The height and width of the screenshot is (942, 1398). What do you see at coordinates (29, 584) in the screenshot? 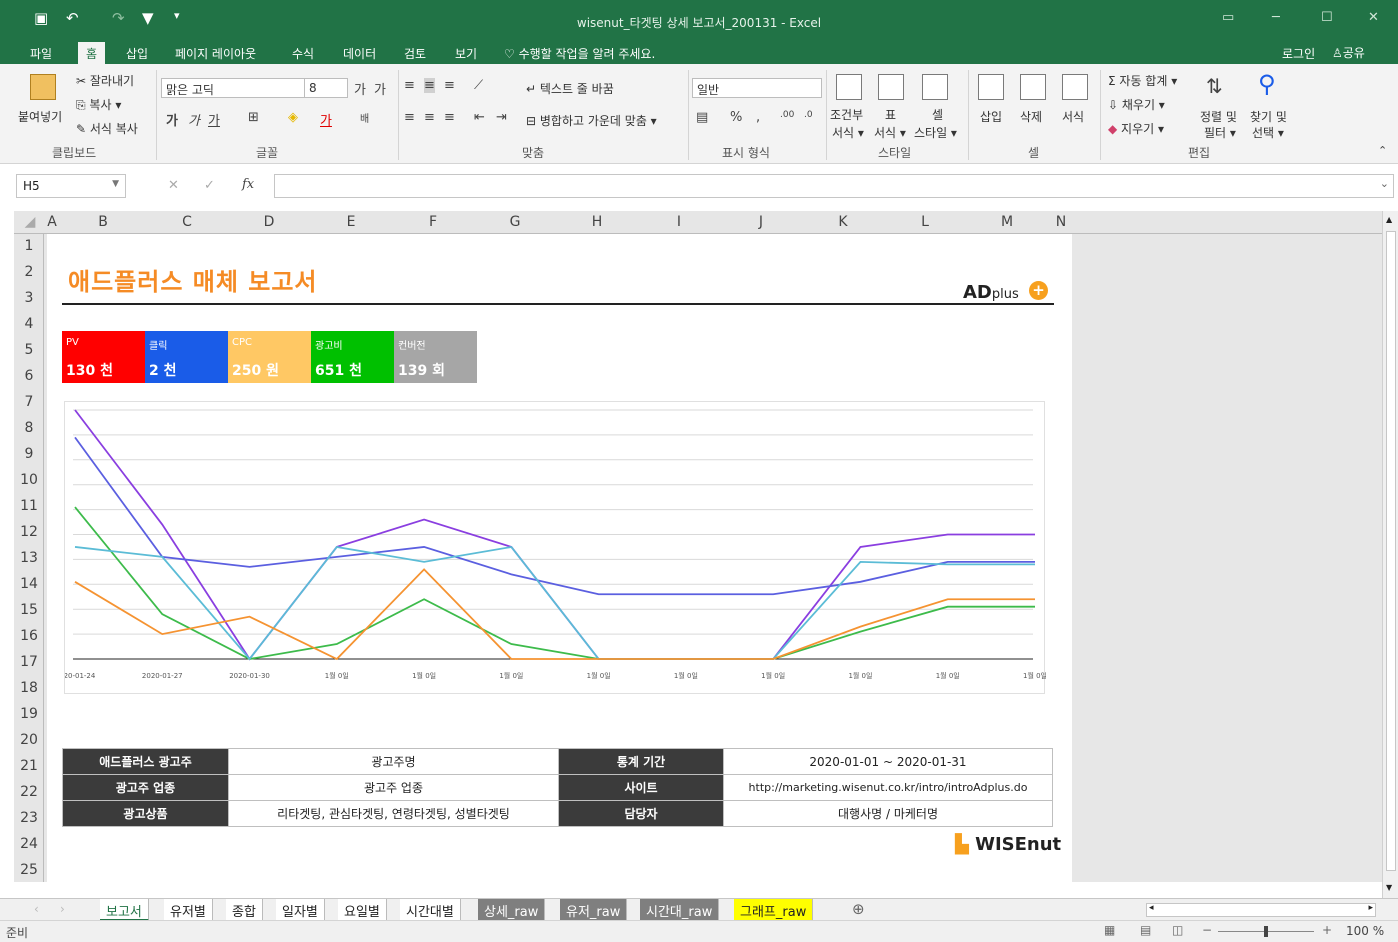
I see `row-header: 14` at bounding box center [29, 584].